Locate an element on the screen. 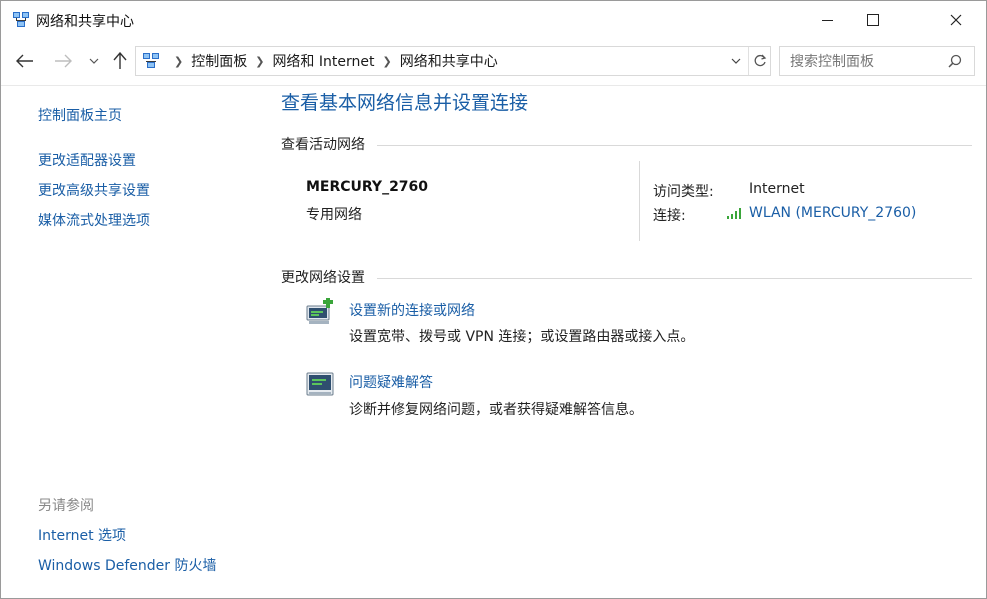  sidebar-item-advanced-sharing: 更改高级共享设置 is located at coordinates (94, 190).